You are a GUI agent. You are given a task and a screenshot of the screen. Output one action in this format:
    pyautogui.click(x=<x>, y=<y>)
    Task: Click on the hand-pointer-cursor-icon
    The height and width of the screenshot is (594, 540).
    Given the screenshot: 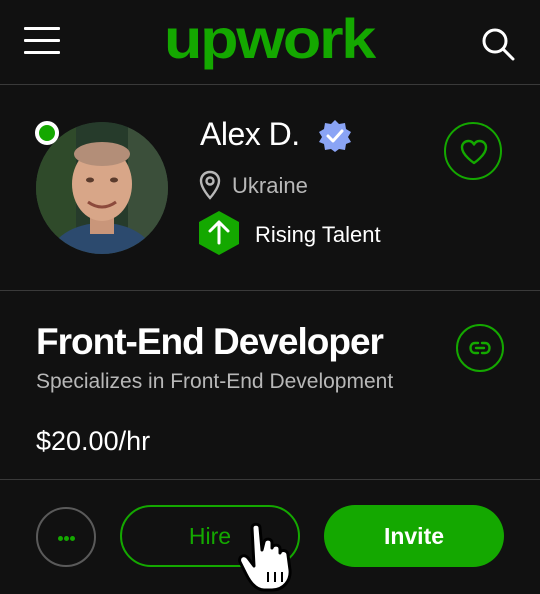 What is the action you would take?
    pyautogui.click(x=265, y=557)
    